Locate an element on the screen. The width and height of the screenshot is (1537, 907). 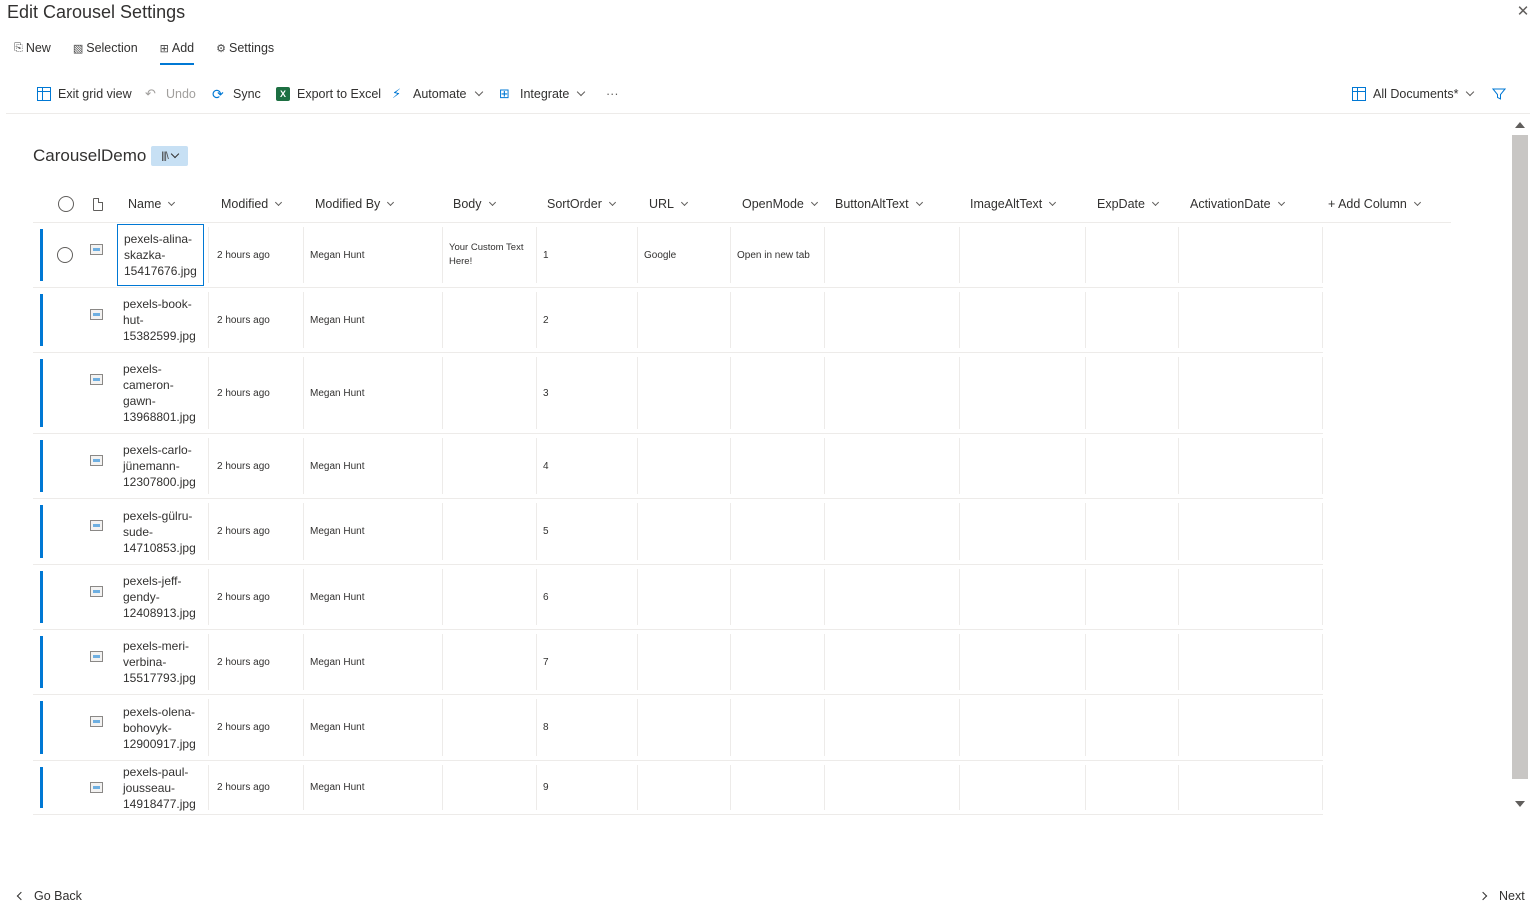
file-name: pexels-carlo-jünemann- 12307800.jpg is located at coordinates (159, 466).